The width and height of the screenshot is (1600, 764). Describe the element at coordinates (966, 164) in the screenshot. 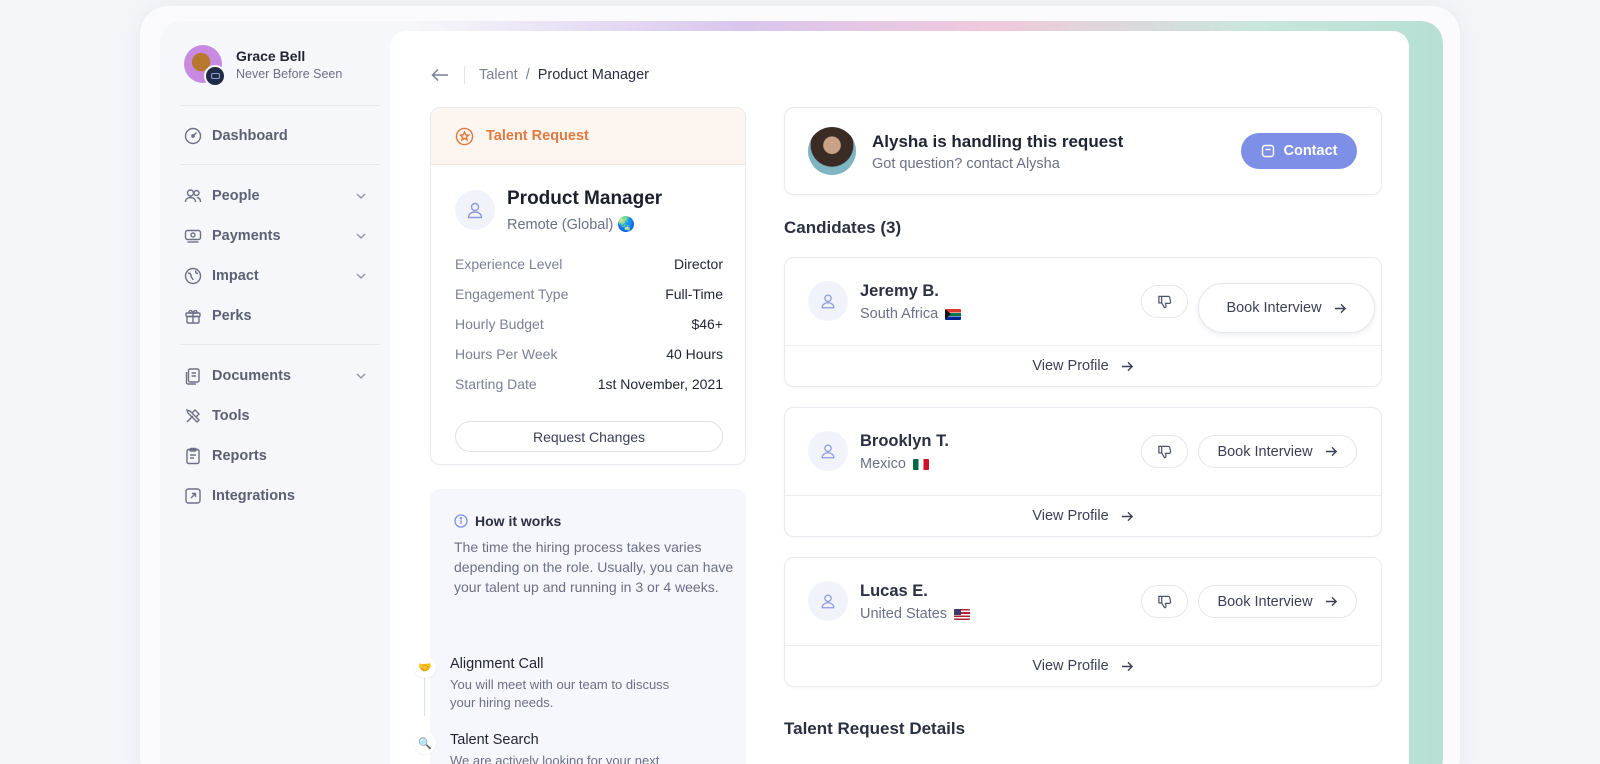

I see `handler-subtitle: Got question? contact Alysha` at that location.